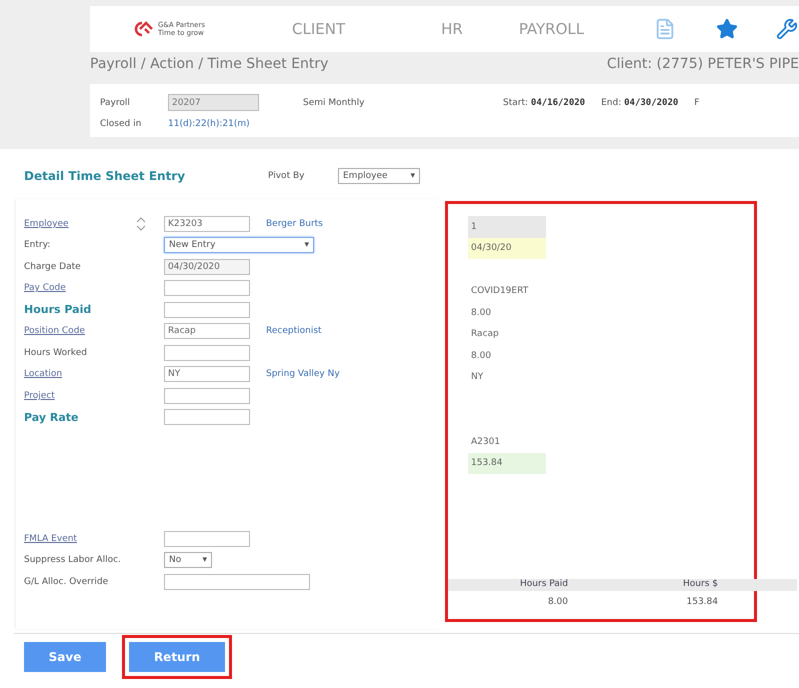  Describe the element at coordinates (507, 463) in the screenshot. I see `summary-value: 153.84` at that location.